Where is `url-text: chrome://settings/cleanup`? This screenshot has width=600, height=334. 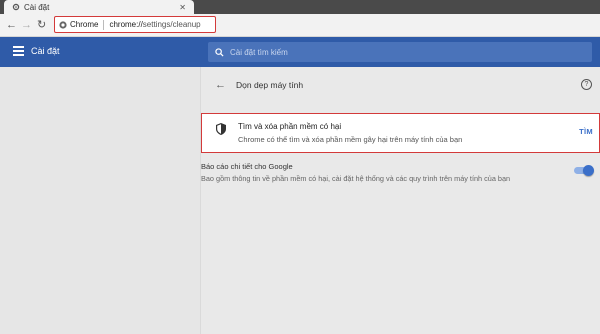
url-text: chrome://settings/cleanup is located at coordinates (155, 24).